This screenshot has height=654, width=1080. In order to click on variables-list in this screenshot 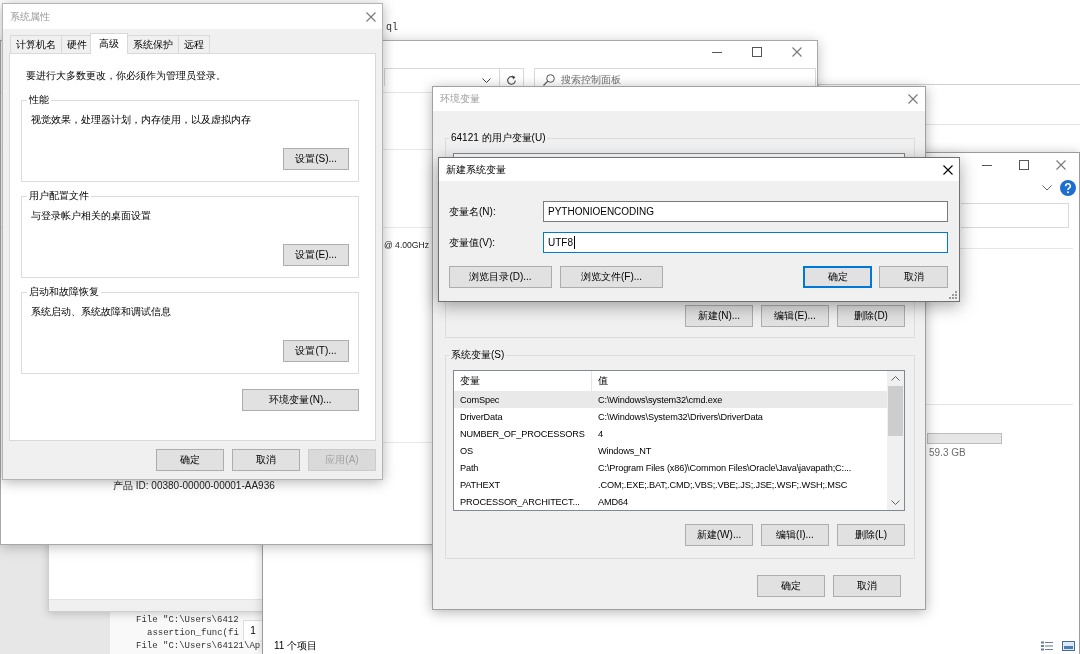, I will do `click(679, 440)`.